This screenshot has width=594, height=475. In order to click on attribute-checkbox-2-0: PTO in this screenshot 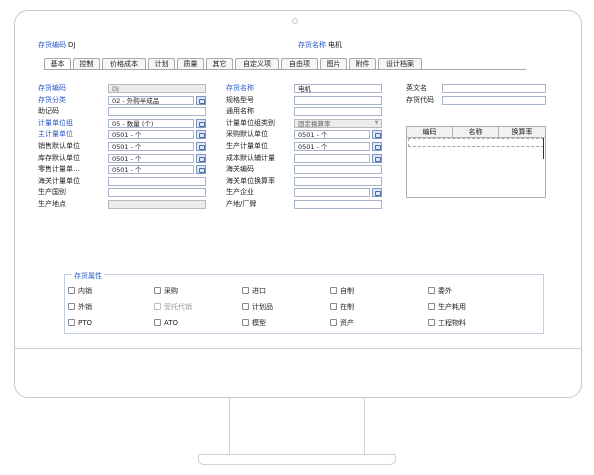, I will do `click(80, 323)`.